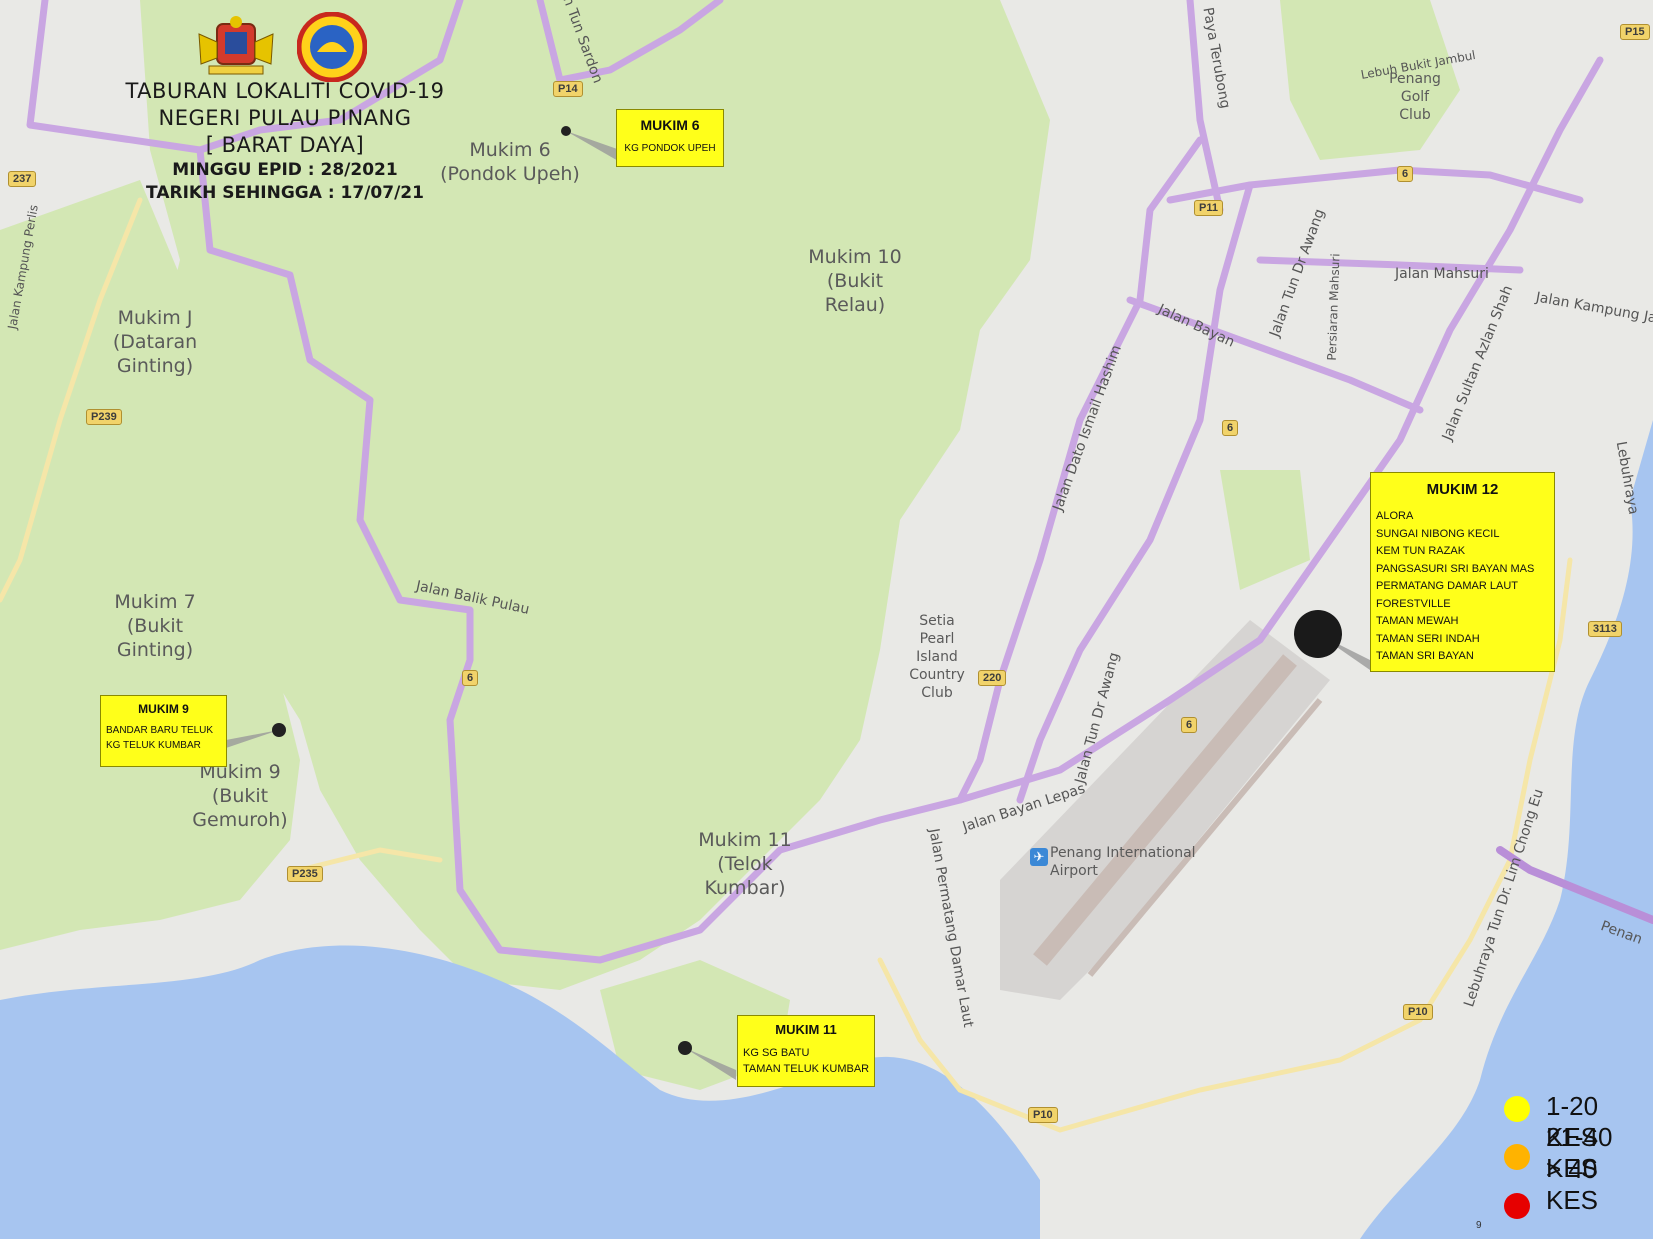 This screenshot has height=1239, width=1653. What do you see at coordinates (1517, 1109) in the screenshot?
I see `legend-swatch-yellow` at bounding box center [1517, 1109].